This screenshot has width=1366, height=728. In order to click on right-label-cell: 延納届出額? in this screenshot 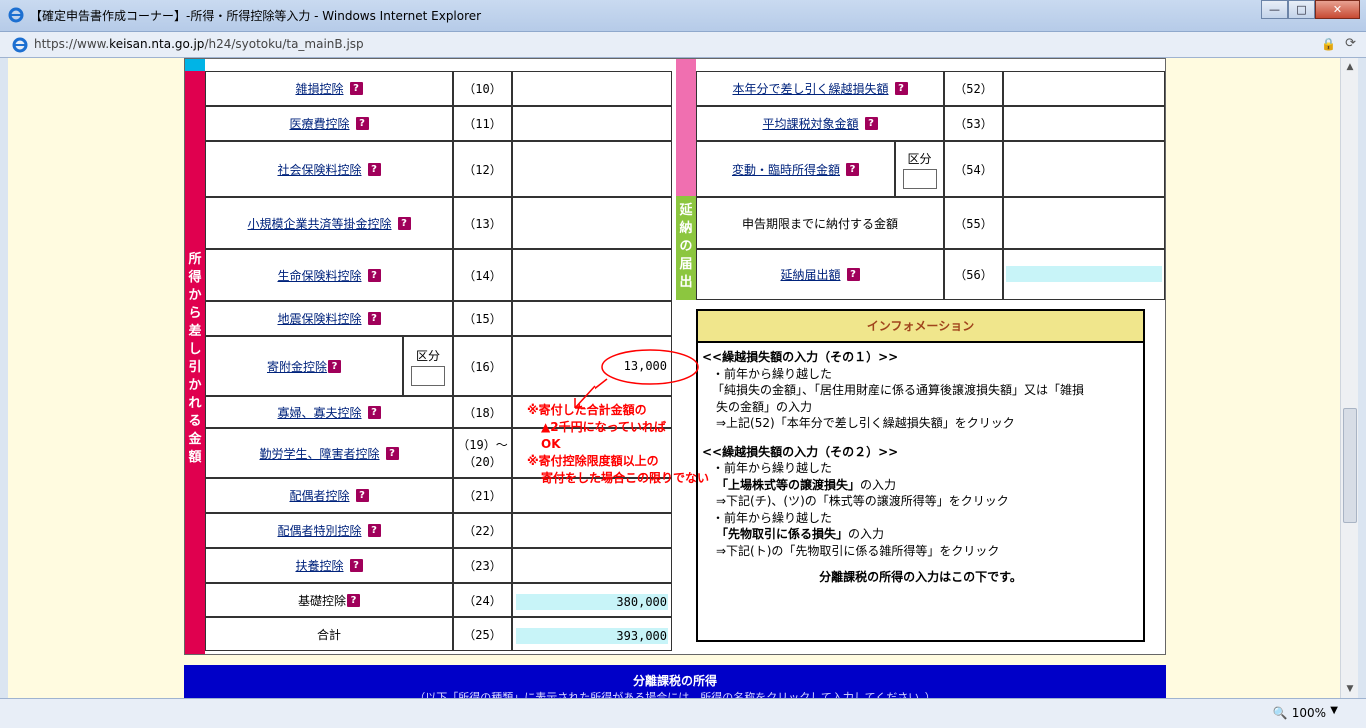, I will do `click(820, 274)`.